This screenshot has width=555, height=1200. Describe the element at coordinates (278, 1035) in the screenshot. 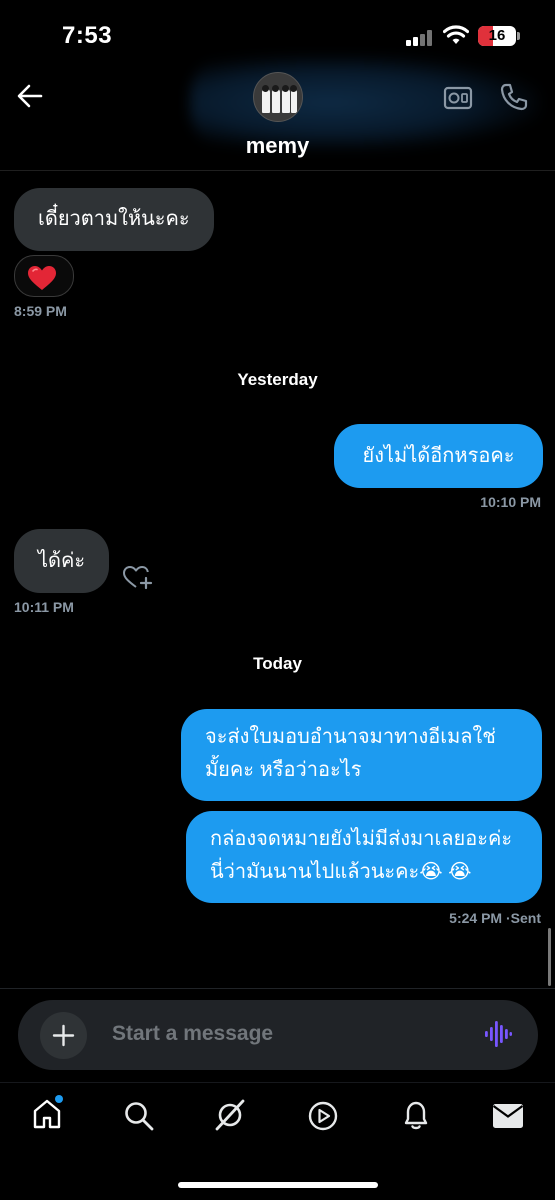

I see `message-composer` at that location.